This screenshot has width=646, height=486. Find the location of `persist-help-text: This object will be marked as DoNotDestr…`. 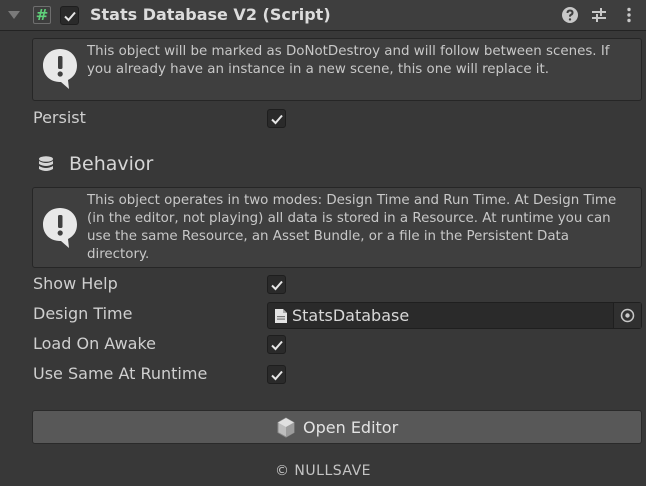

persist-help-text: This object will be marked as DoNotDestr… is located at coordinates (348, 60).